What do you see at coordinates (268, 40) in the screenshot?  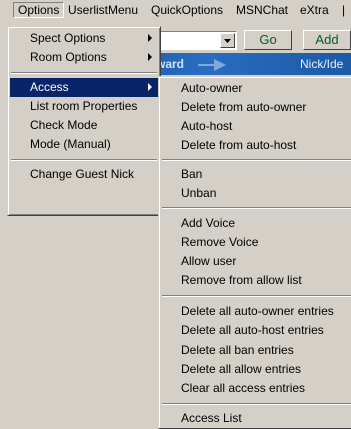 I see `go-button: Go` at bounding box center [268, 40].